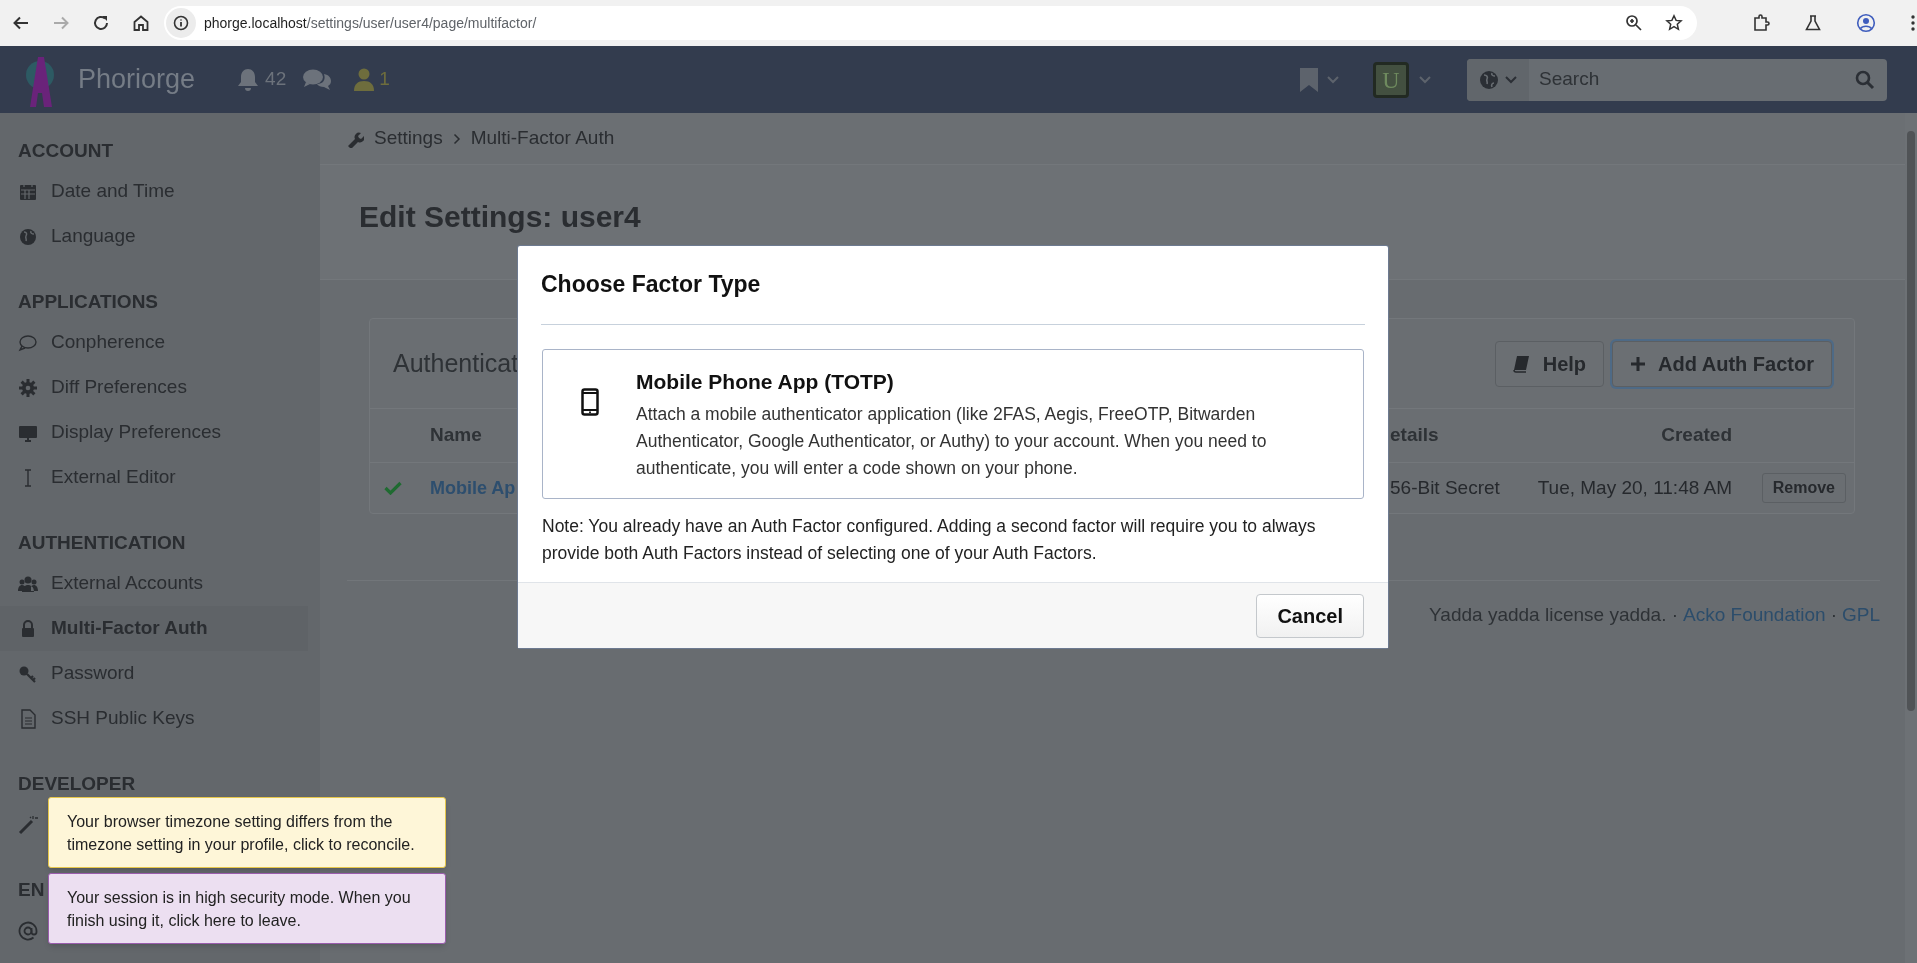 The image size is (1917, 963). Describe the element at coordinates (1391, 79) in the screenshot. I see `avatar: U` at that location.